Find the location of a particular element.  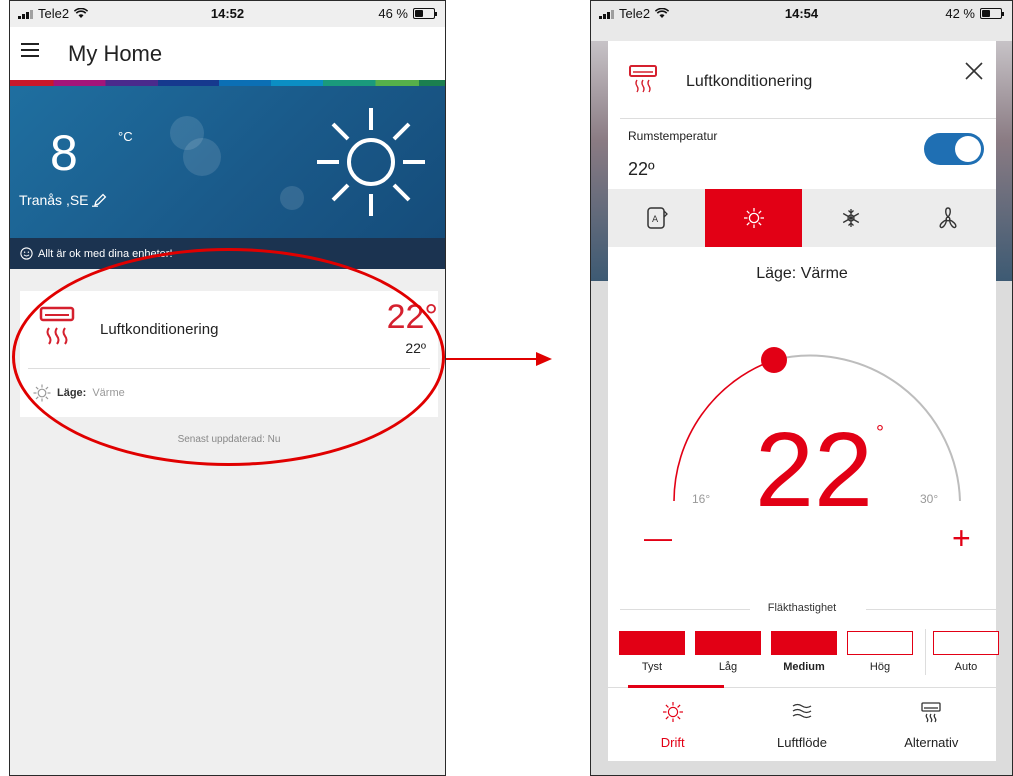

fan-level-hog is located at coordinates (880, 643).